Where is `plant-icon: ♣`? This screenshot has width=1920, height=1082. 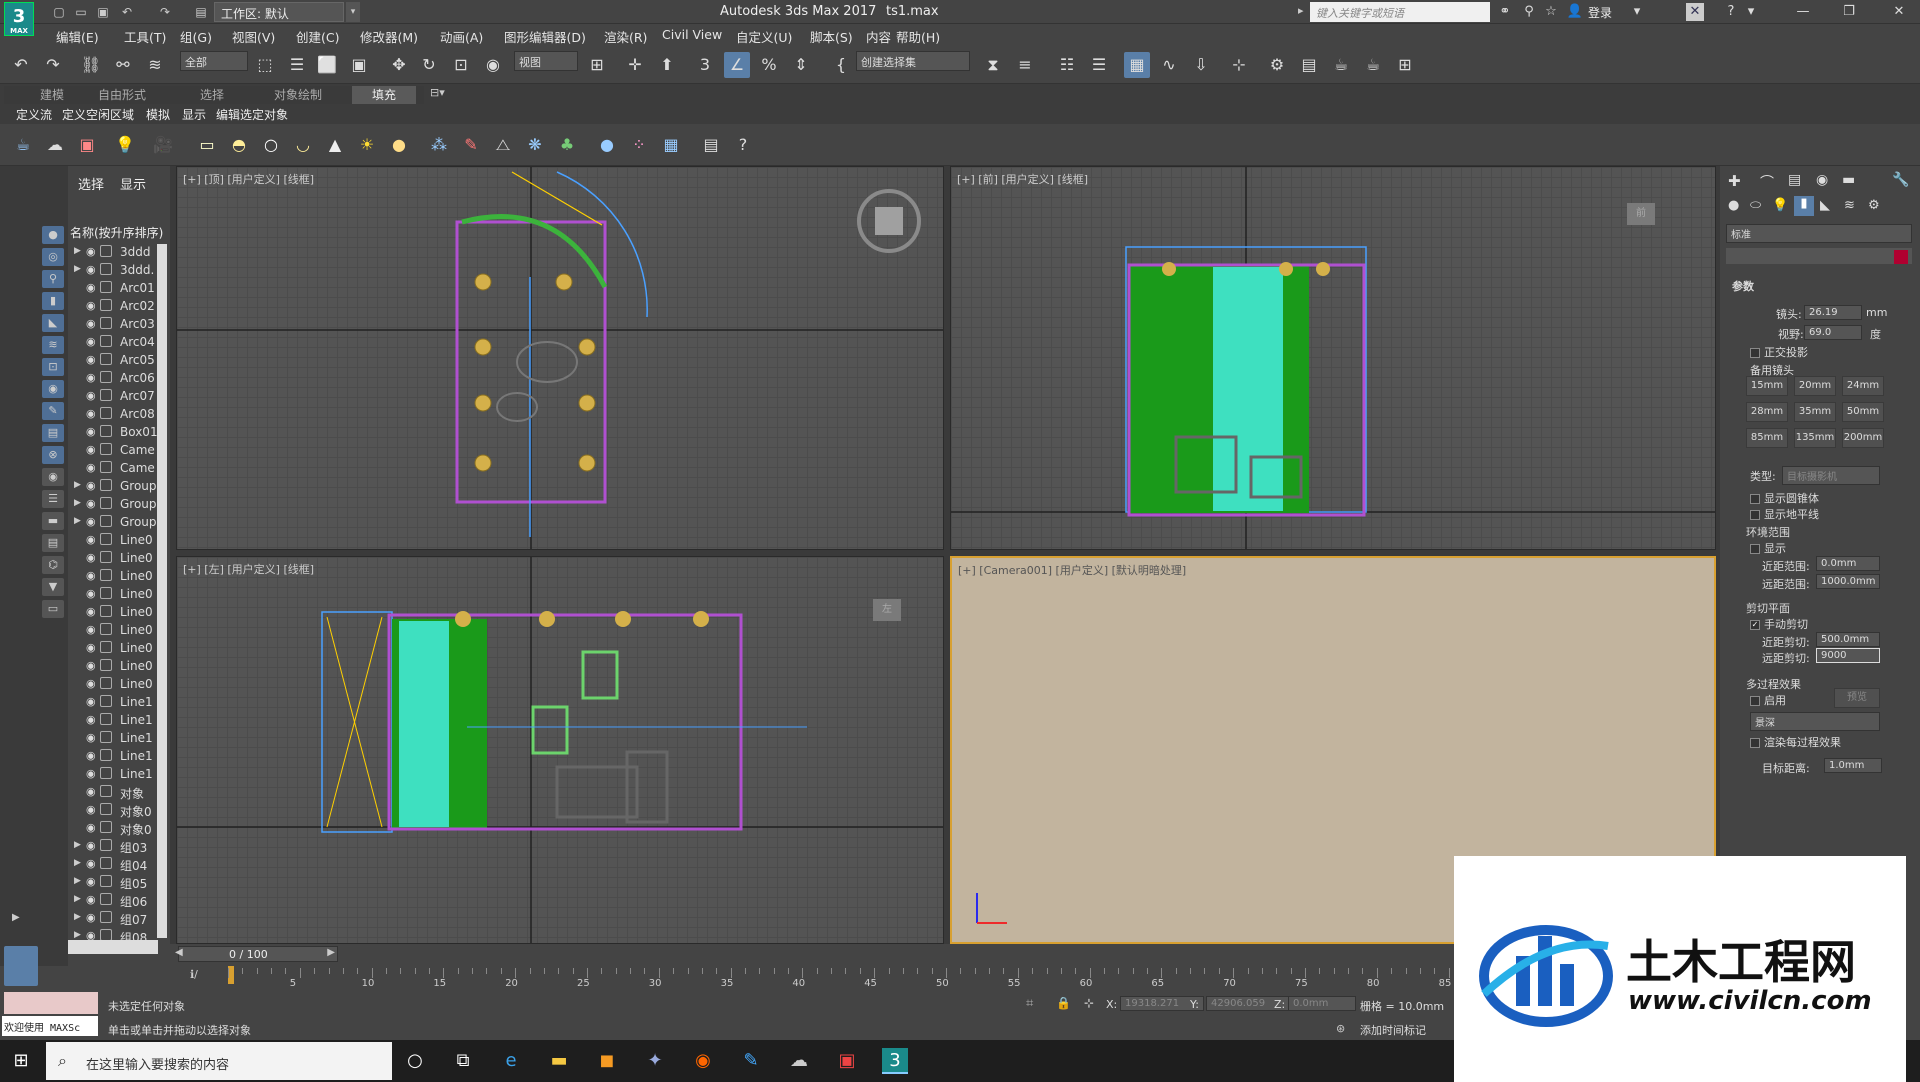
plant-icon: ♣ is located at coordinates (567, 145).